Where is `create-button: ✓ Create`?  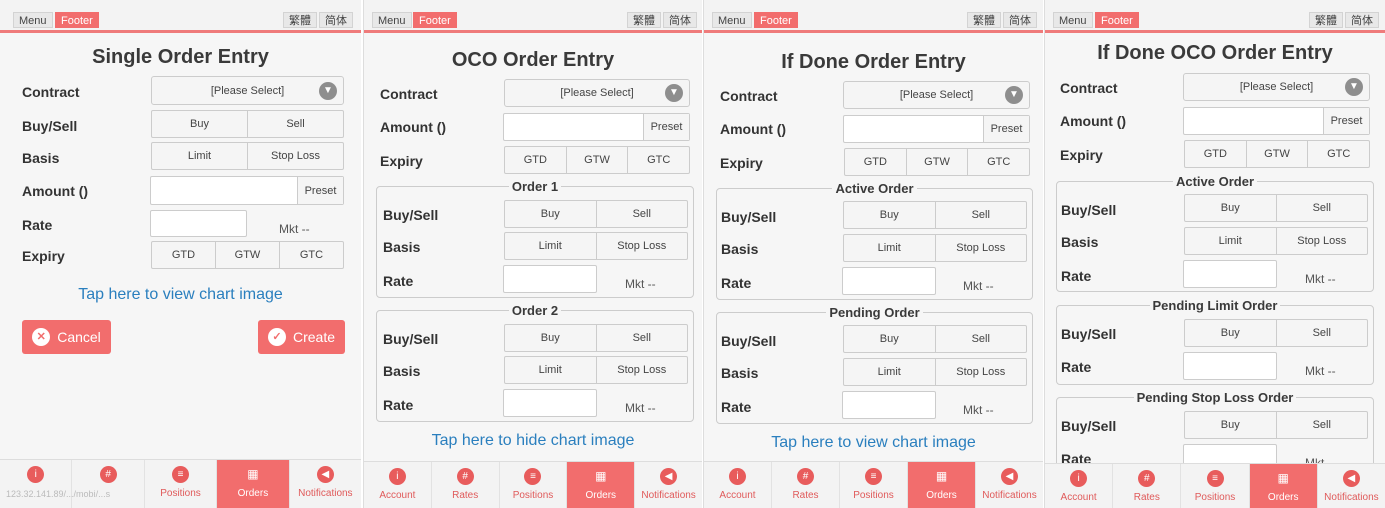
create-button: ✓ Create is located at coordinates (301, 337).